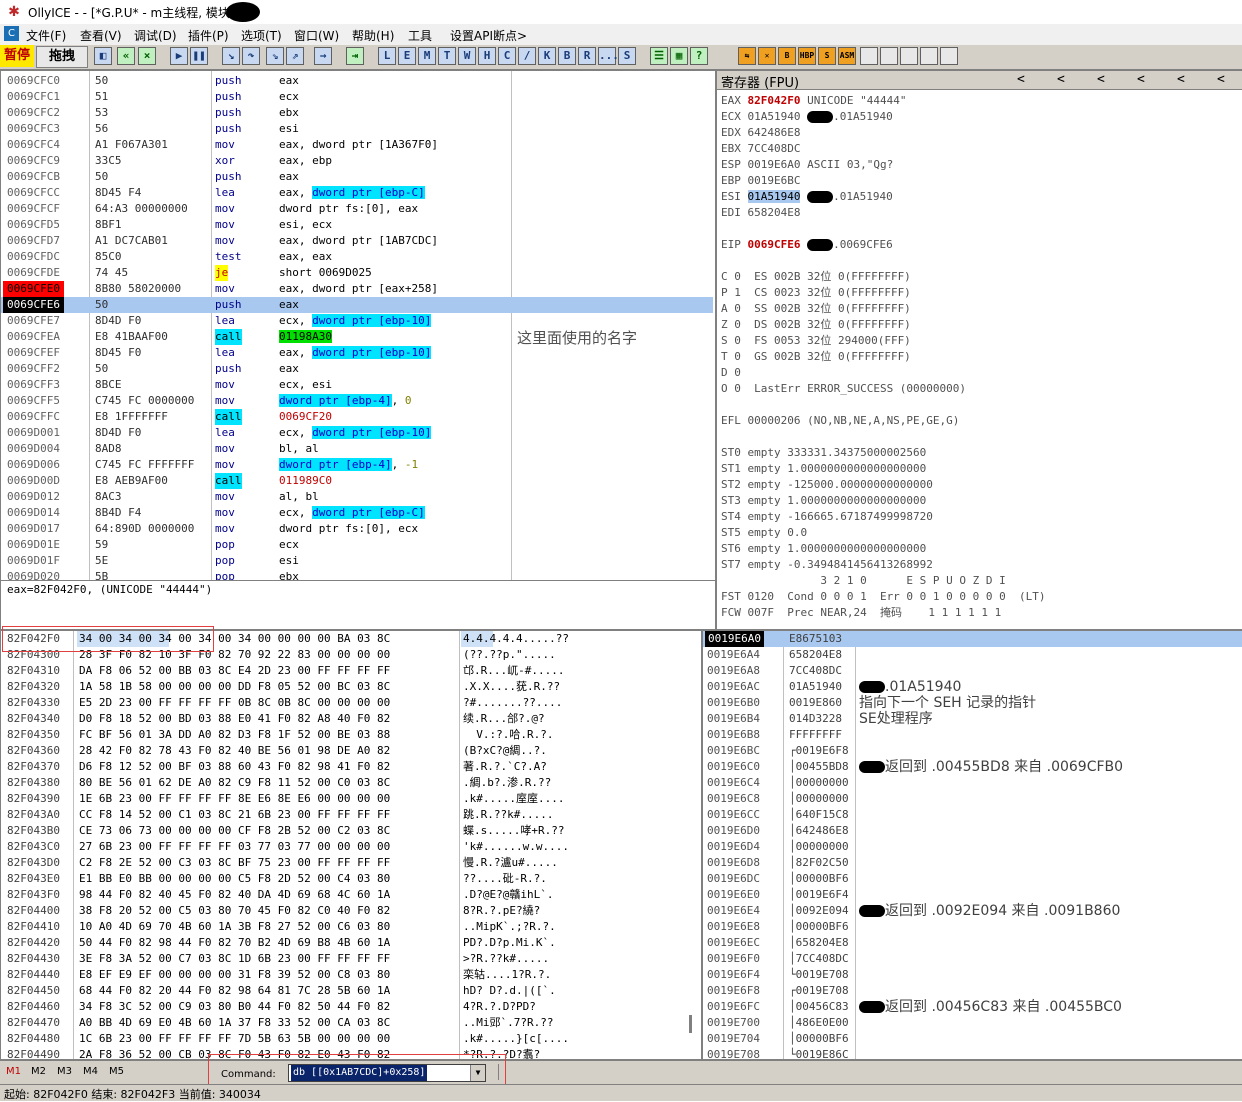 The image size is (1242, 1102). Describe the element at coordinates (972, 671) in the screenshot. I see `stack-row: 0019E6A8 7CC408DC` at that location.